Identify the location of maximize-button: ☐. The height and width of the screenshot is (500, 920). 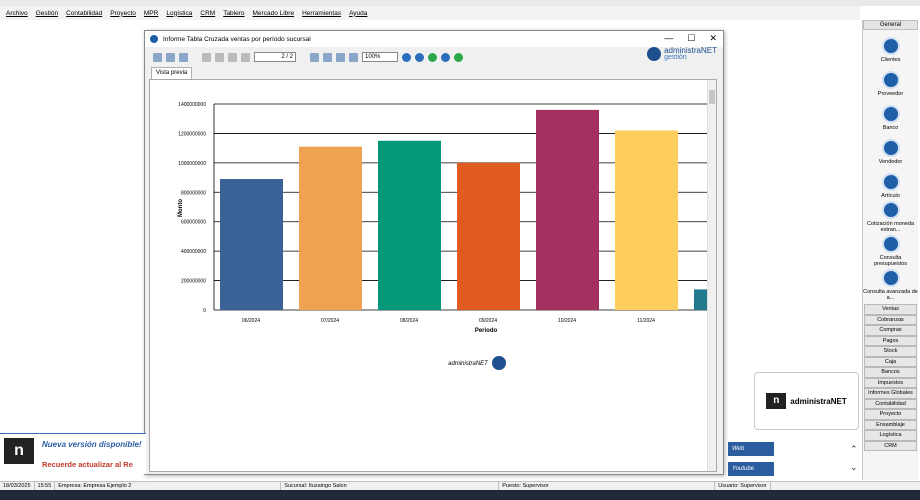
(691, 38).